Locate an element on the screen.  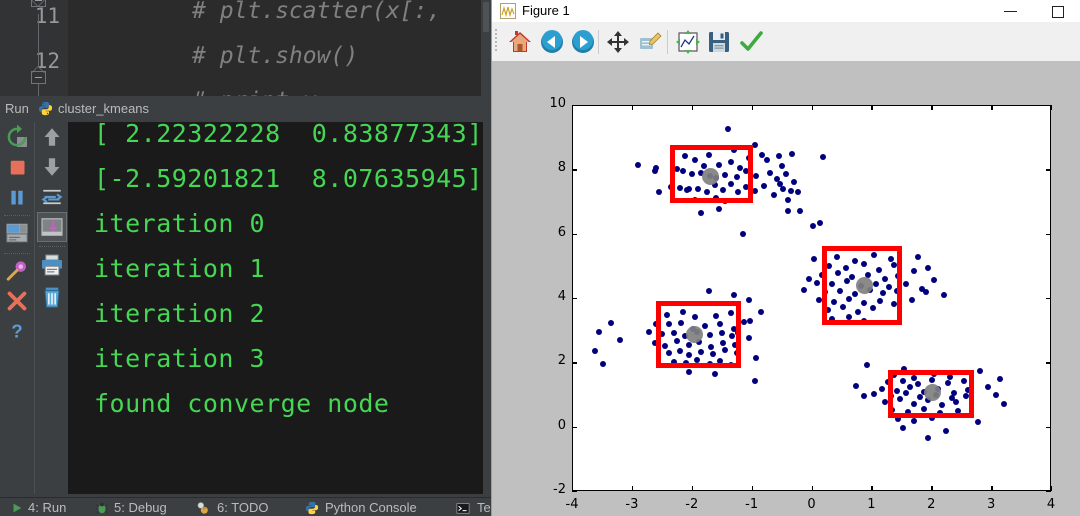
code-fold-line is located at coordinates (38, 43).